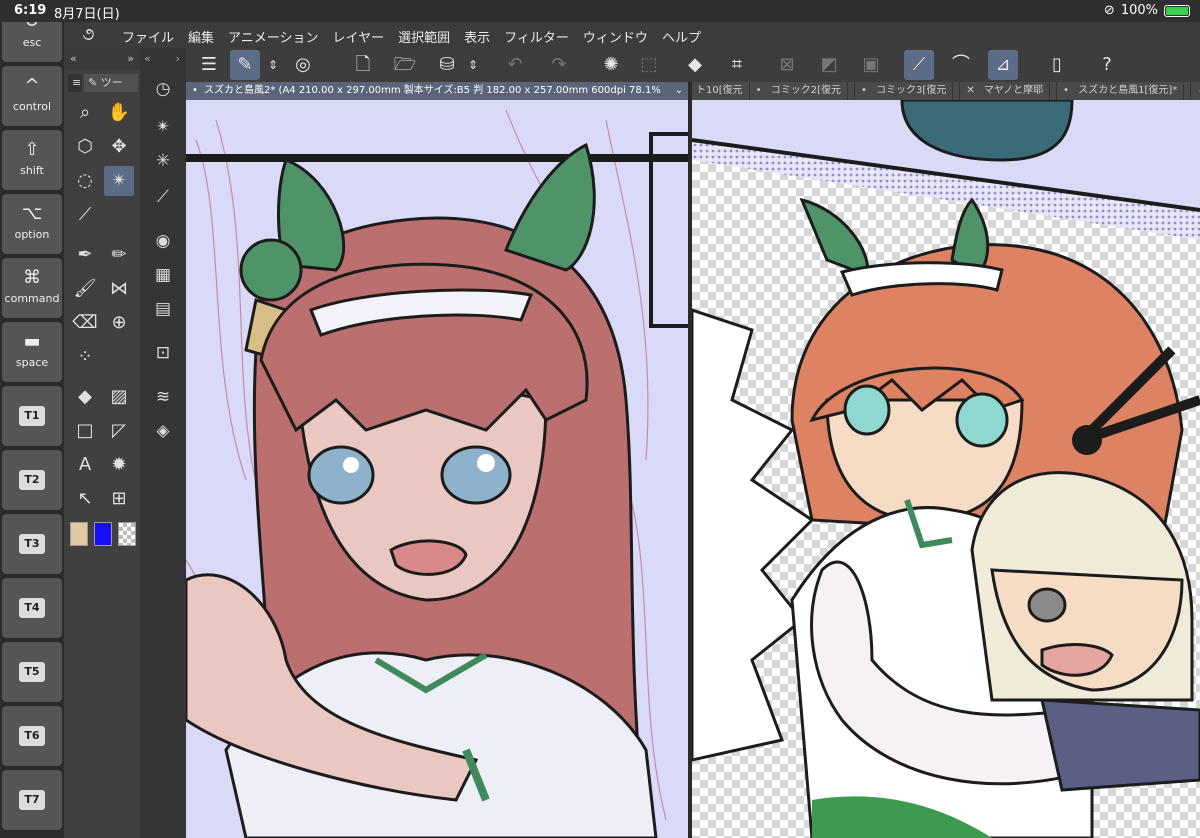  Describe the element at coordinates (32, 160) in the screenshot. I see `shift-key: ⇧ shift` at that location.